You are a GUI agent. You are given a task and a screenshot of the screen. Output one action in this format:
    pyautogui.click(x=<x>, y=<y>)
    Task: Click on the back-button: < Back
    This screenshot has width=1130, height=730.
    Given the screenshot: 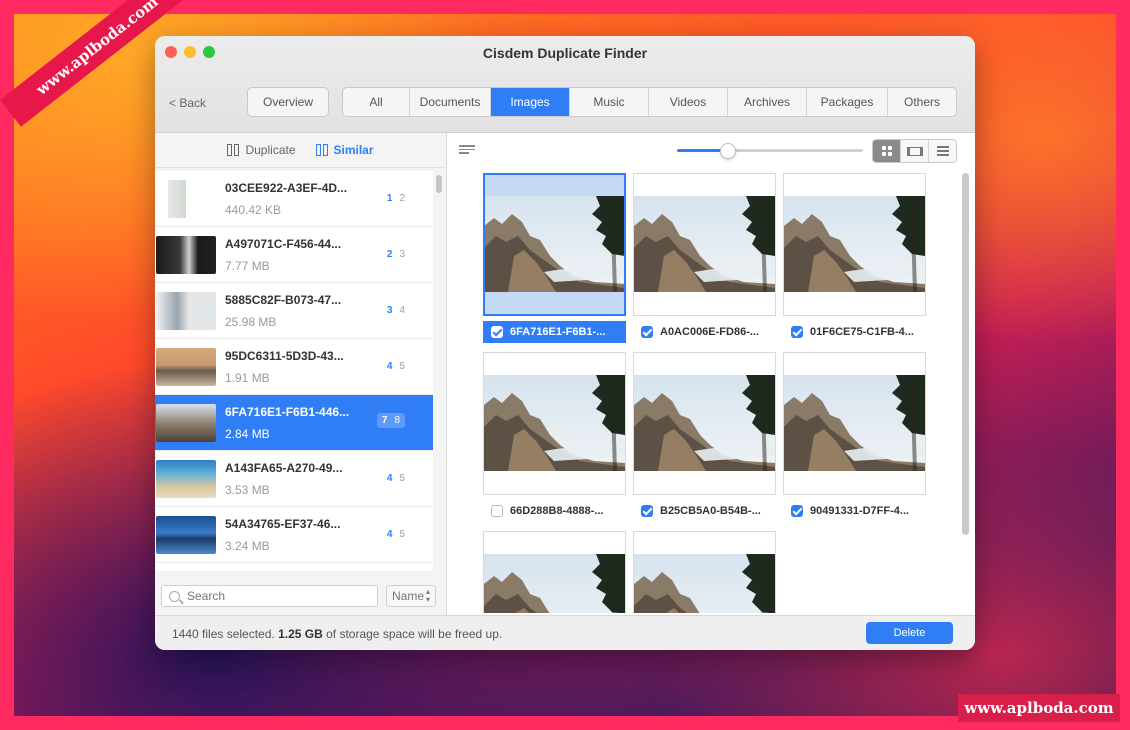 What is the action you would take?
    pyautogui.click(x=187, y=103)
    